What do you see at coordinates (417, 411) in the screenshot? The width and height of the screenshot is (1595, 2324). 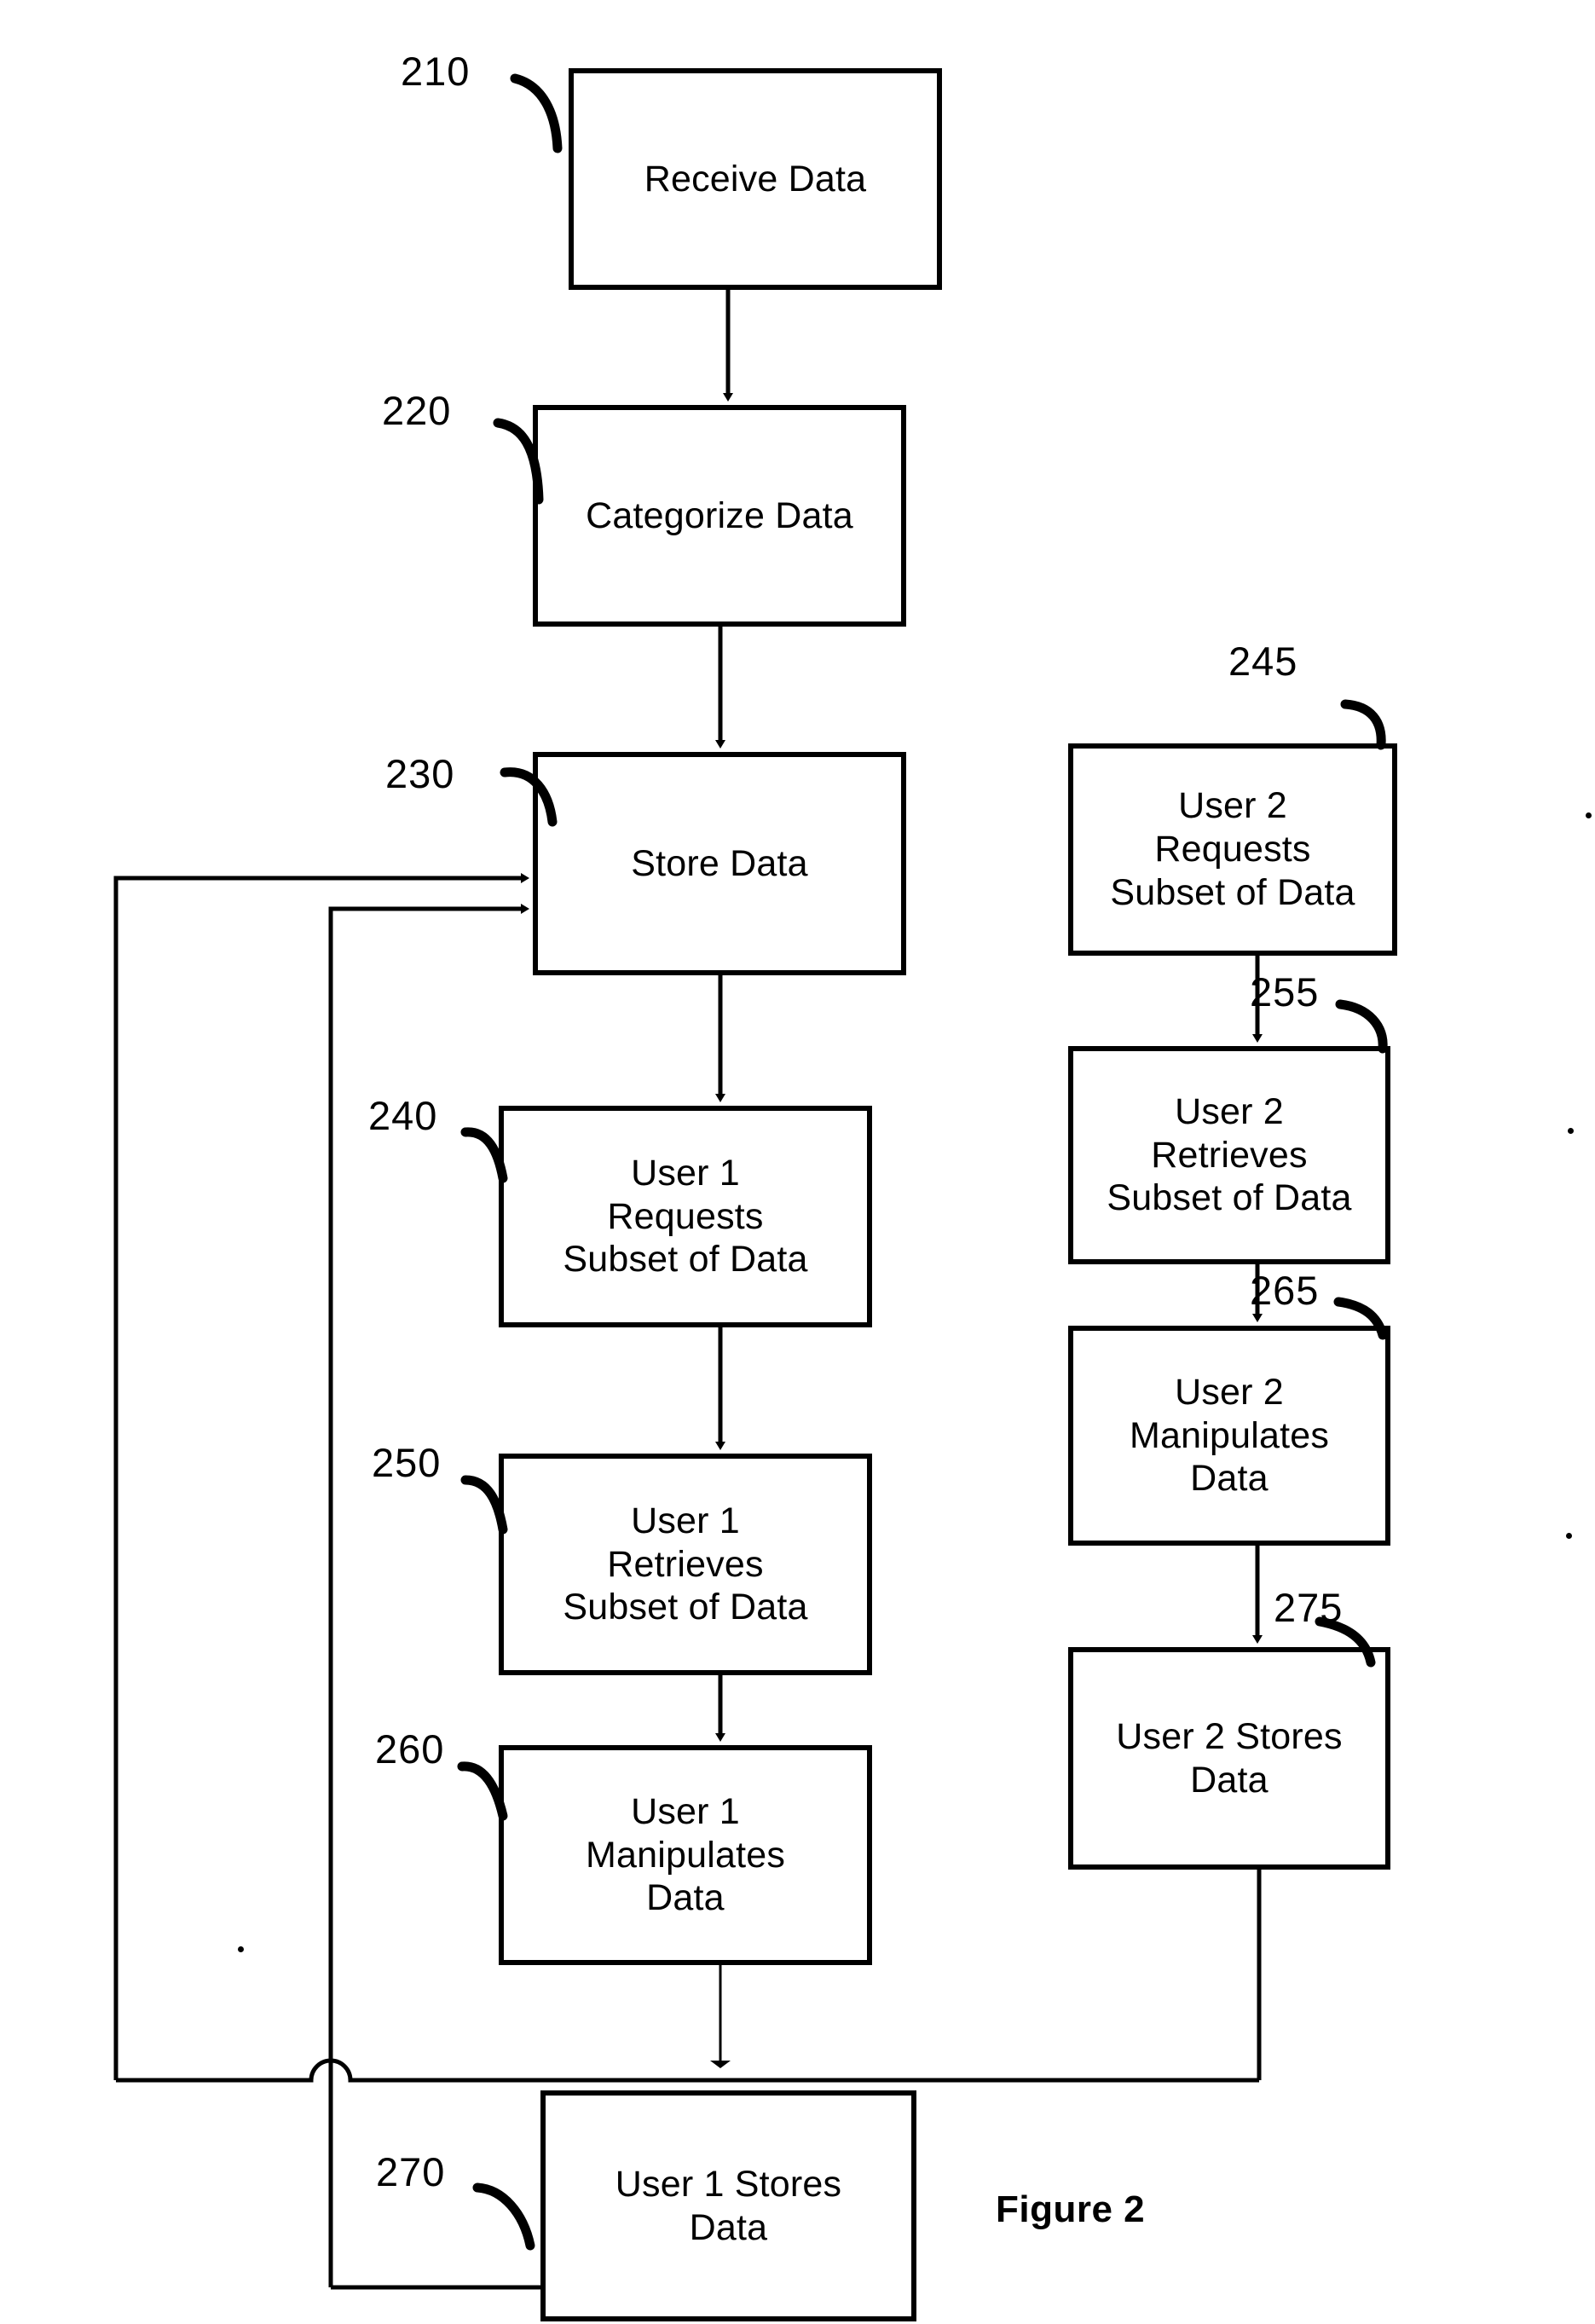 I see `ref-numeral-220: 220` at bounding box center [417, 411].